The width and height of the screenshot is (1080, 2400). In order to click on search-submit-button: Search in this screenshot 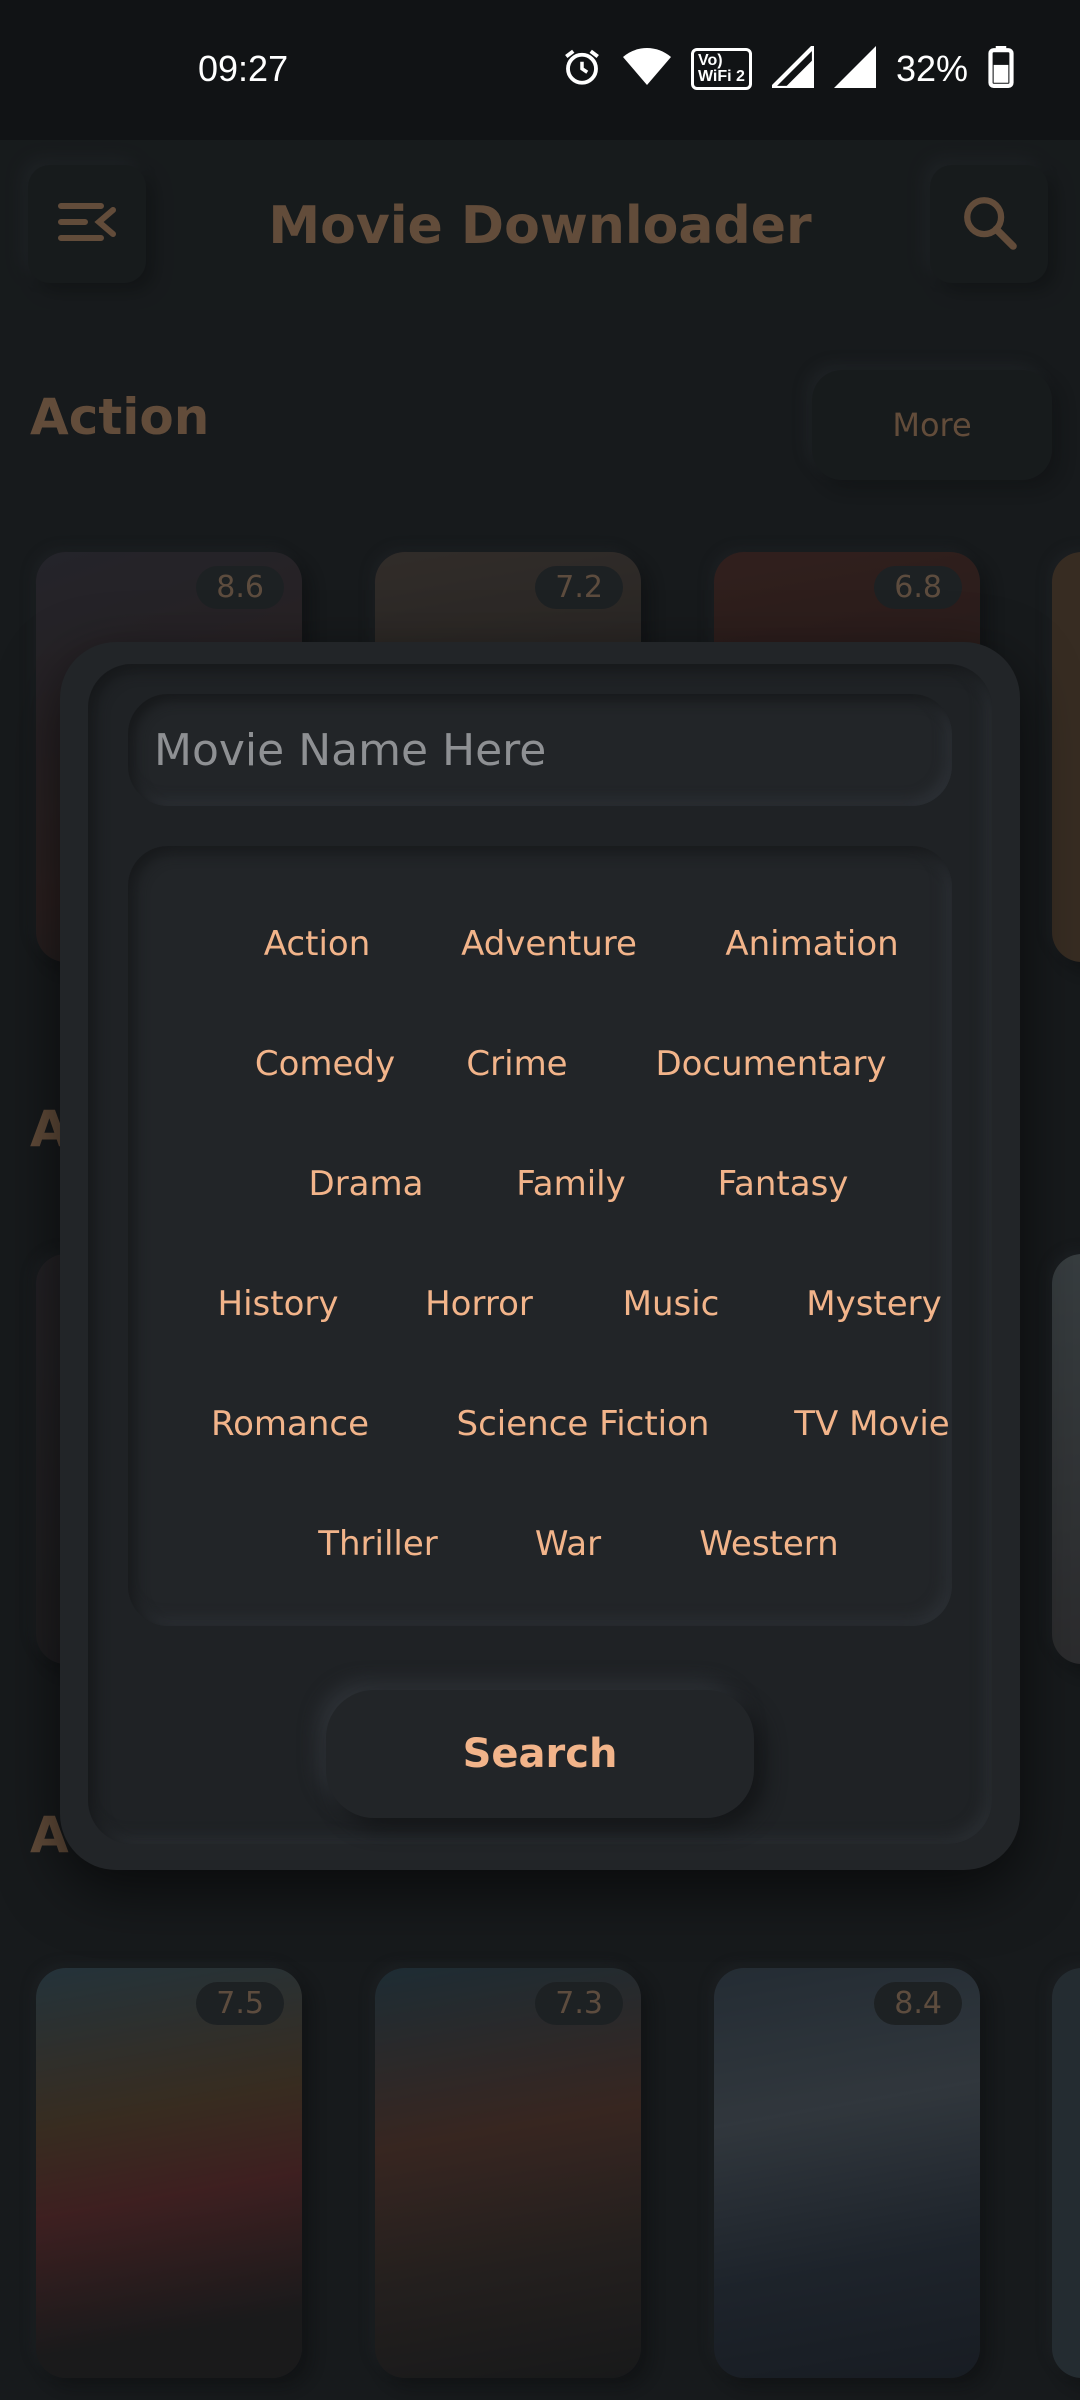, I will do `click(540, 1754)`.